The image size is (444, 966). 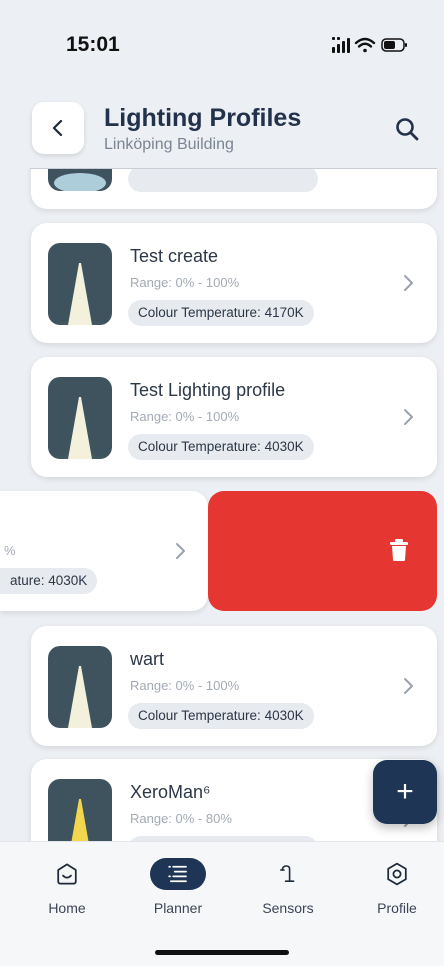 I want to click on profile-range: Range: 0% - 80%, so click(x=181, y=818).